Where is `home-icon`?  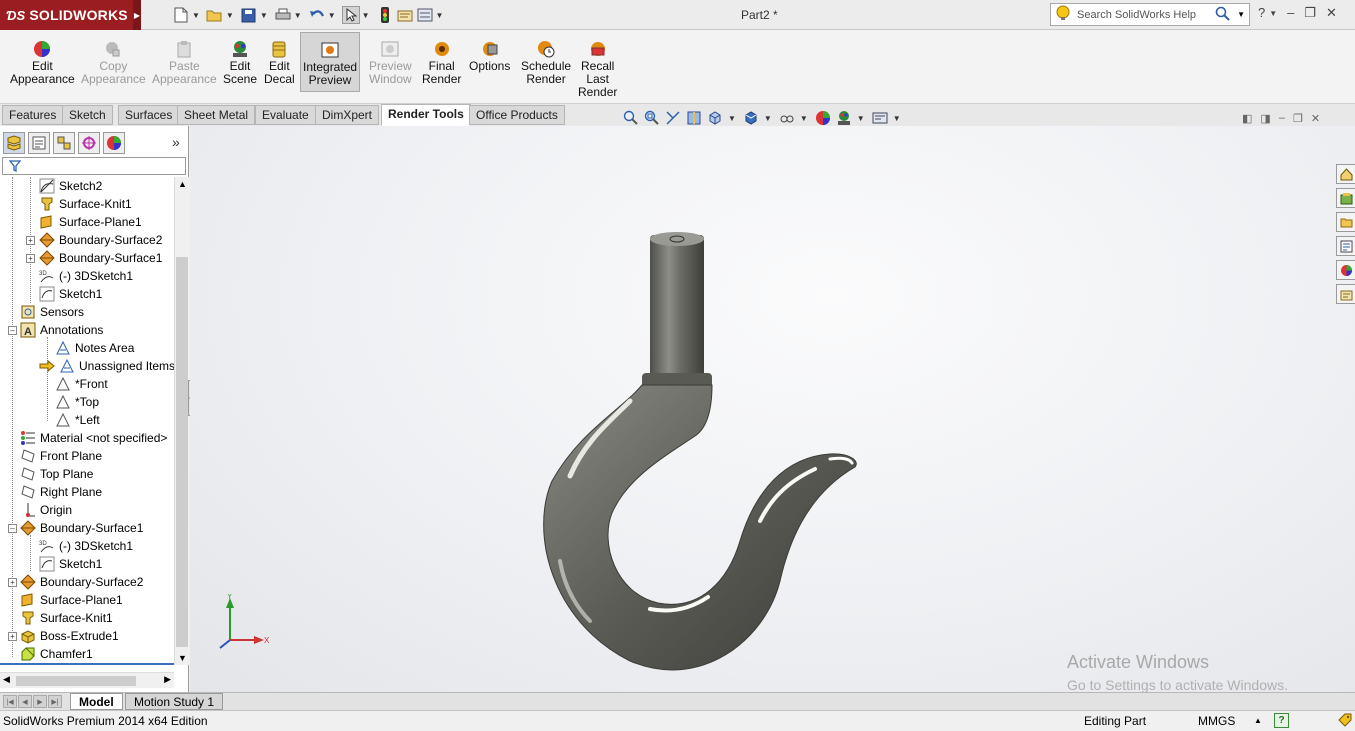
home-icon is located at coordinates (1345, 174).